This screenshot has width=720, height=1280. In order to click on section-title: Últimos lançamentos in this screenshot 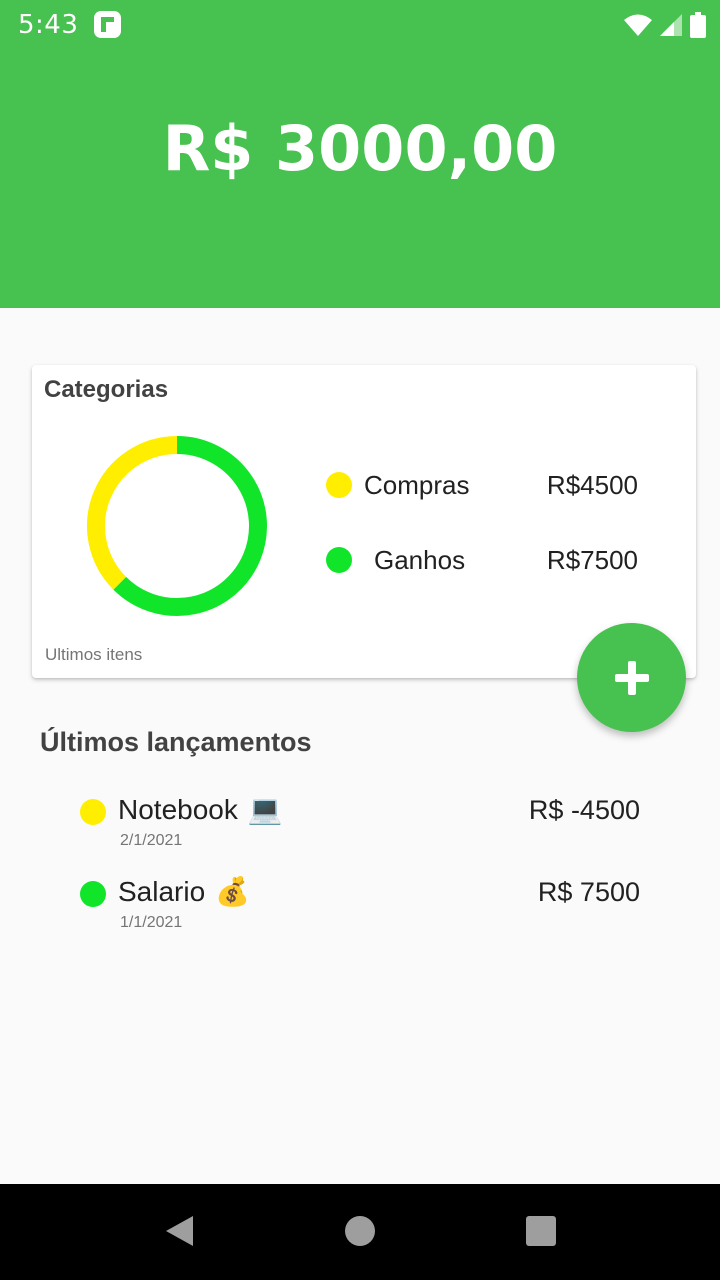, I will do `click(176, 742)`.